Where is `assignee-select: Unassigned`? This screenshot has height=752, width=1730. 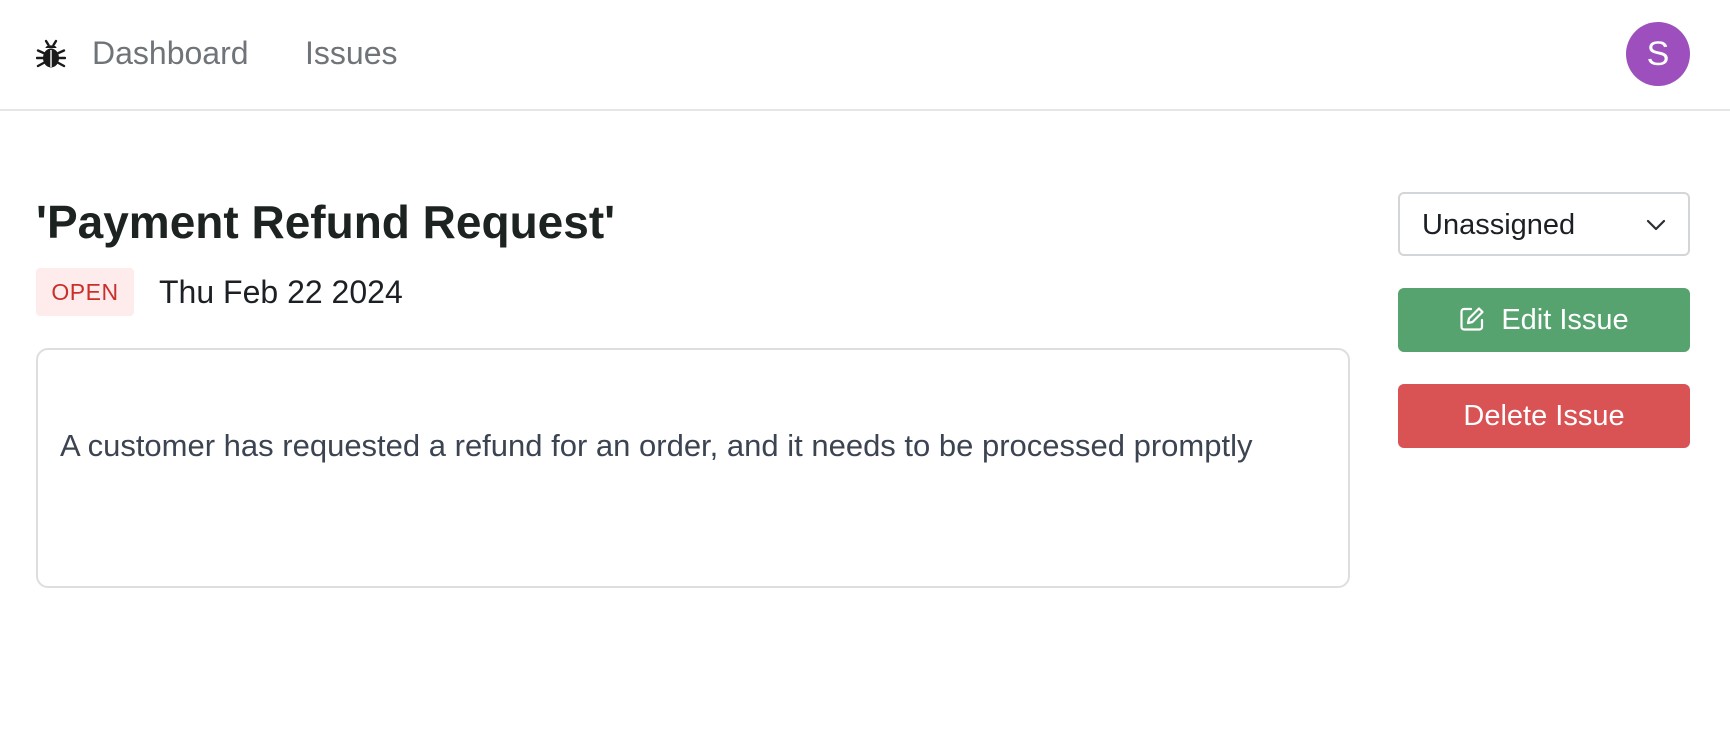 assignee-select: Unassigned is located at coordinates (1544, 224).